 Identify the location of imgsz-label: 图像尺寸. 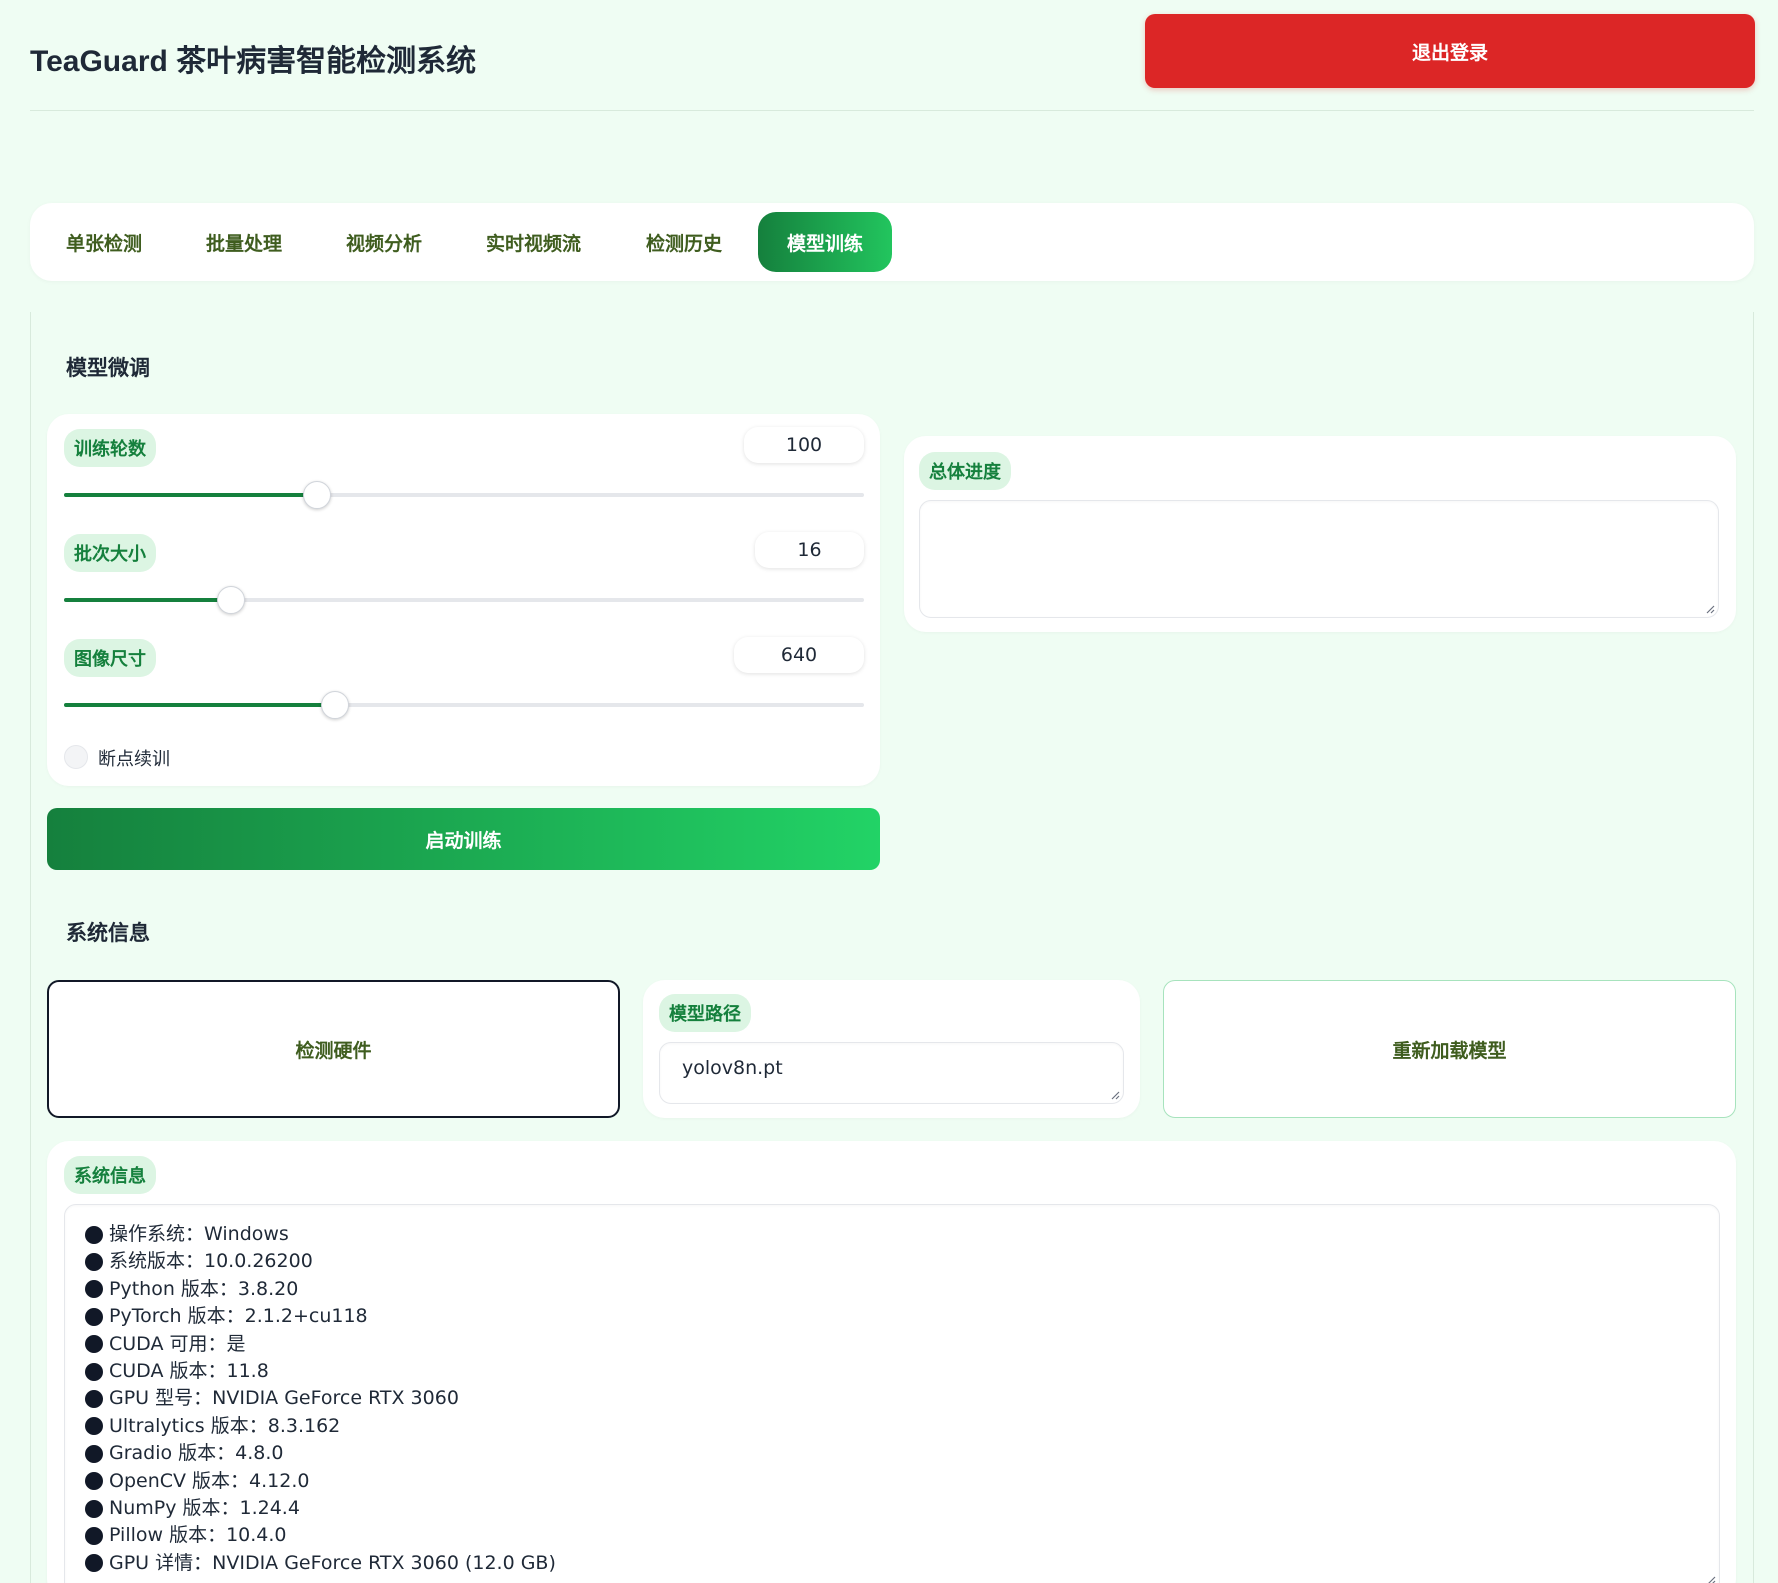
(110, 658).